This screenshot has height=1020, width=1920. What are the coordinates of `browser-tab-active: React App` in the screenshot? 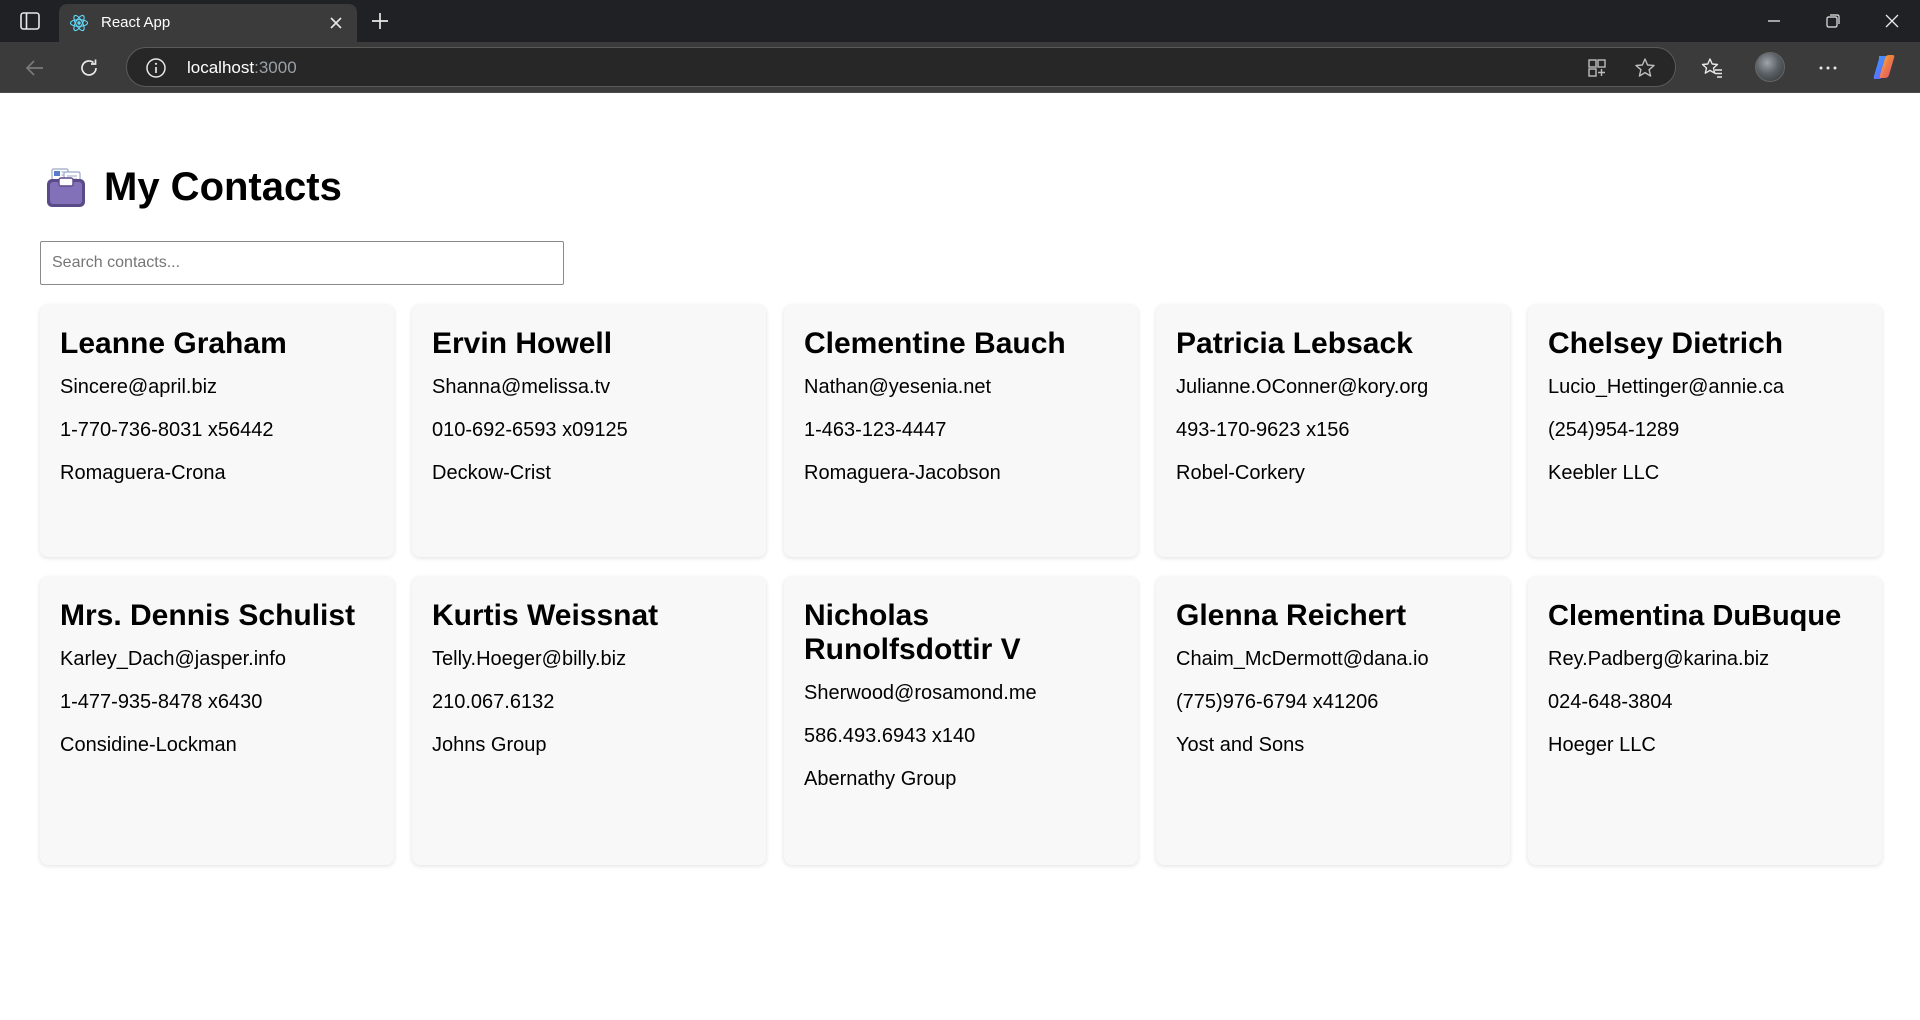 It's located at (208, 23).